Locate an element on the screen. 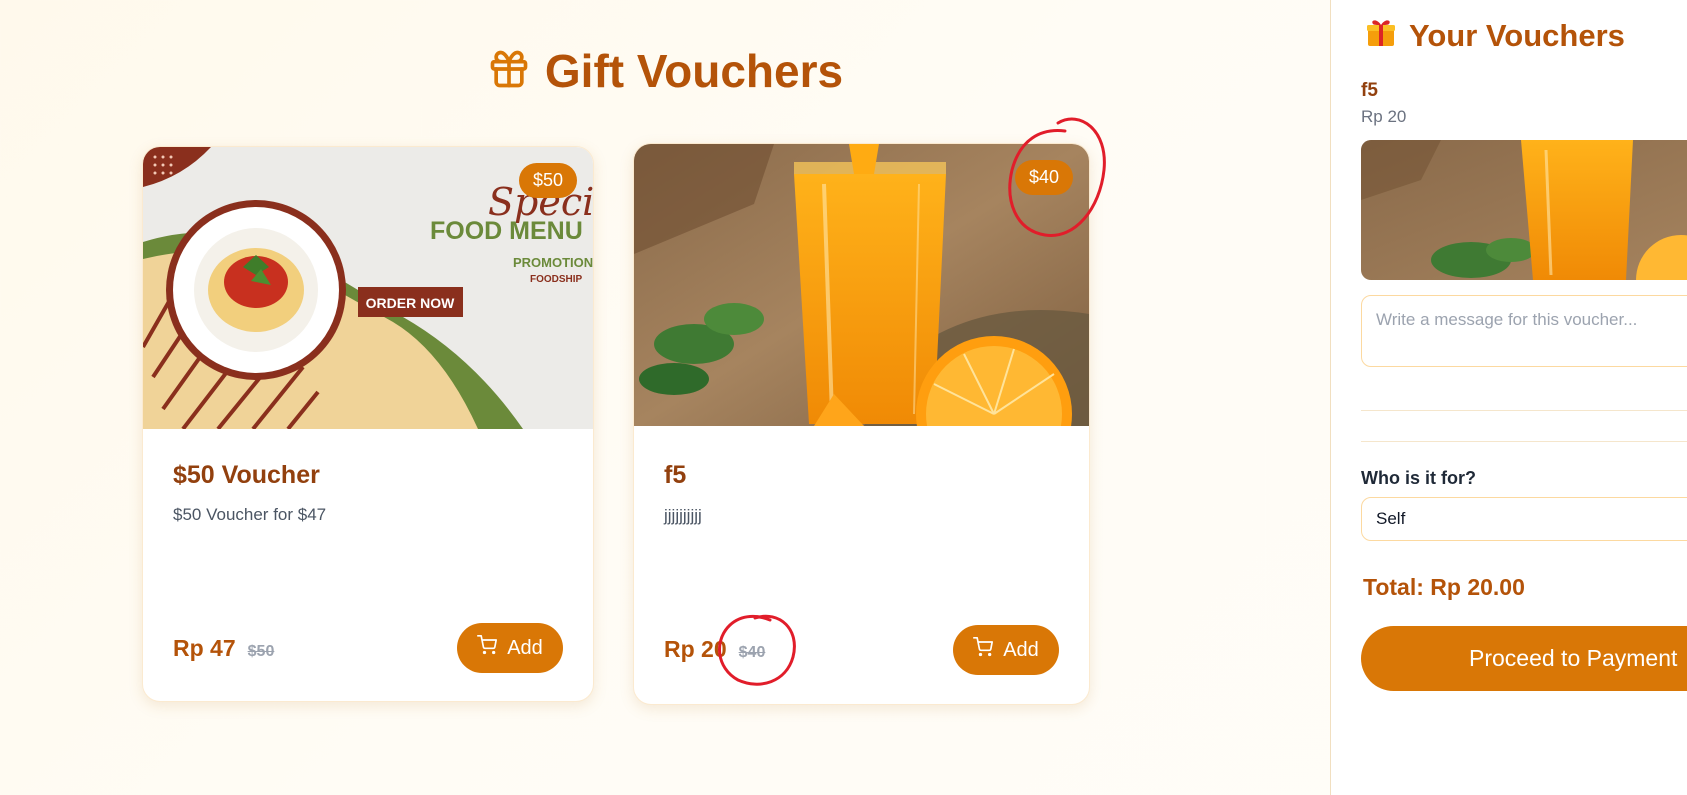 This screenshot has height=795, width=1687. original-price: $50 is located at coordinates (261, 651).